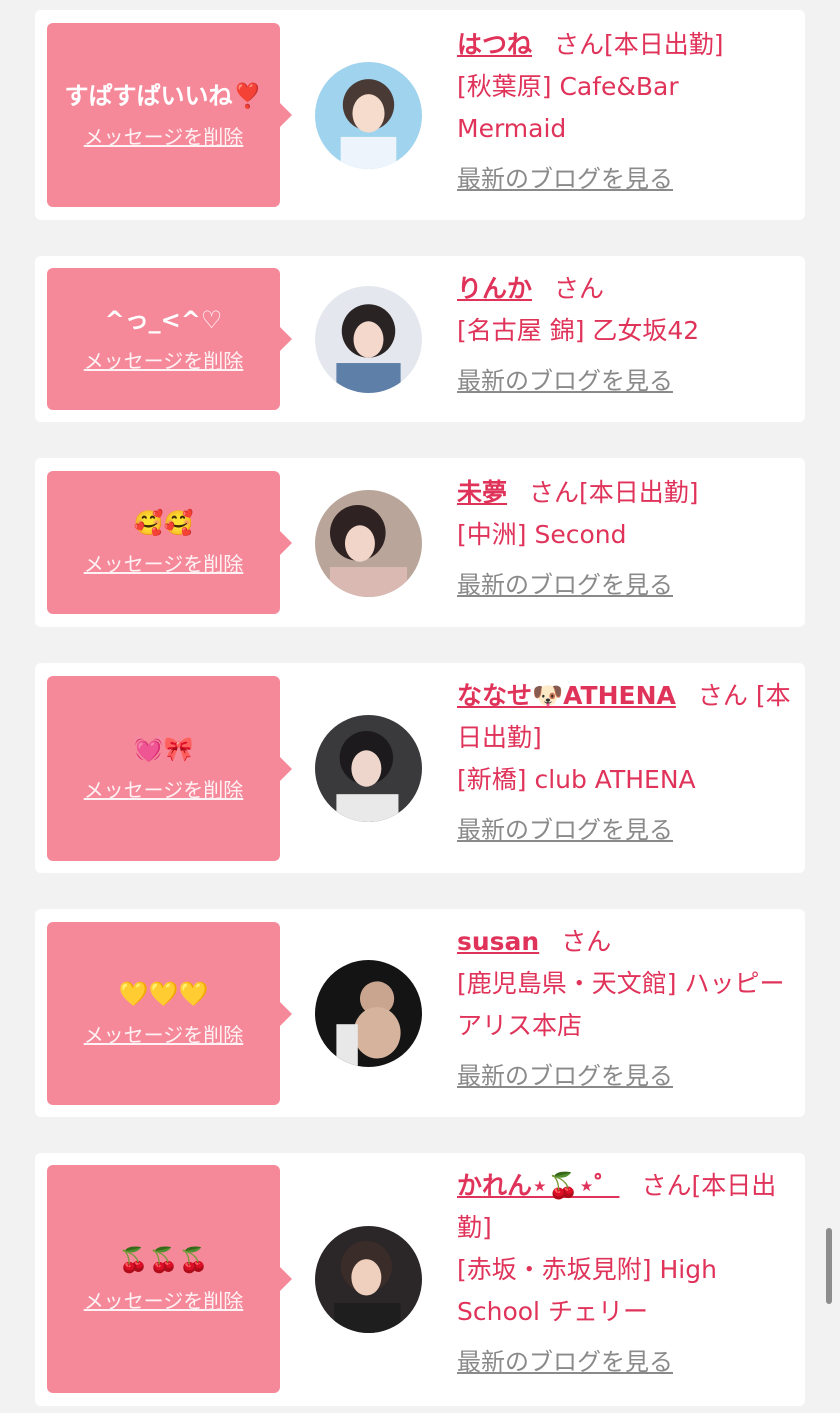 This screenshot has height=1413, width=840. Describe the element at coordinates (169, 1013) in the screenshot. I see `message-bubble: 💛💛💛 メッセージを削除` at that location.